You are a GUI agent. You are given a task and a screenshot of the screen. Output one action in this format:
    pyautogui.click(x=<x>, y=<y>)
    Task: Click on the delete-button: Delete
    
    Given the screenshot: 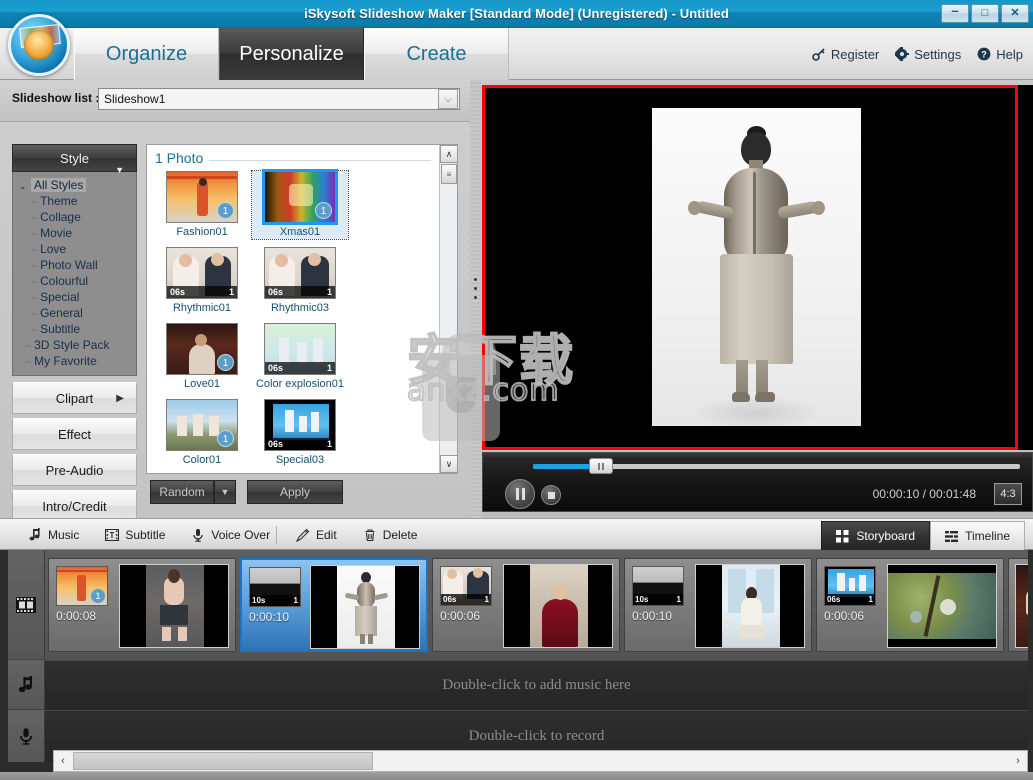 What is the action you would take?
    pyautogui.click(x=390, y=535)
    